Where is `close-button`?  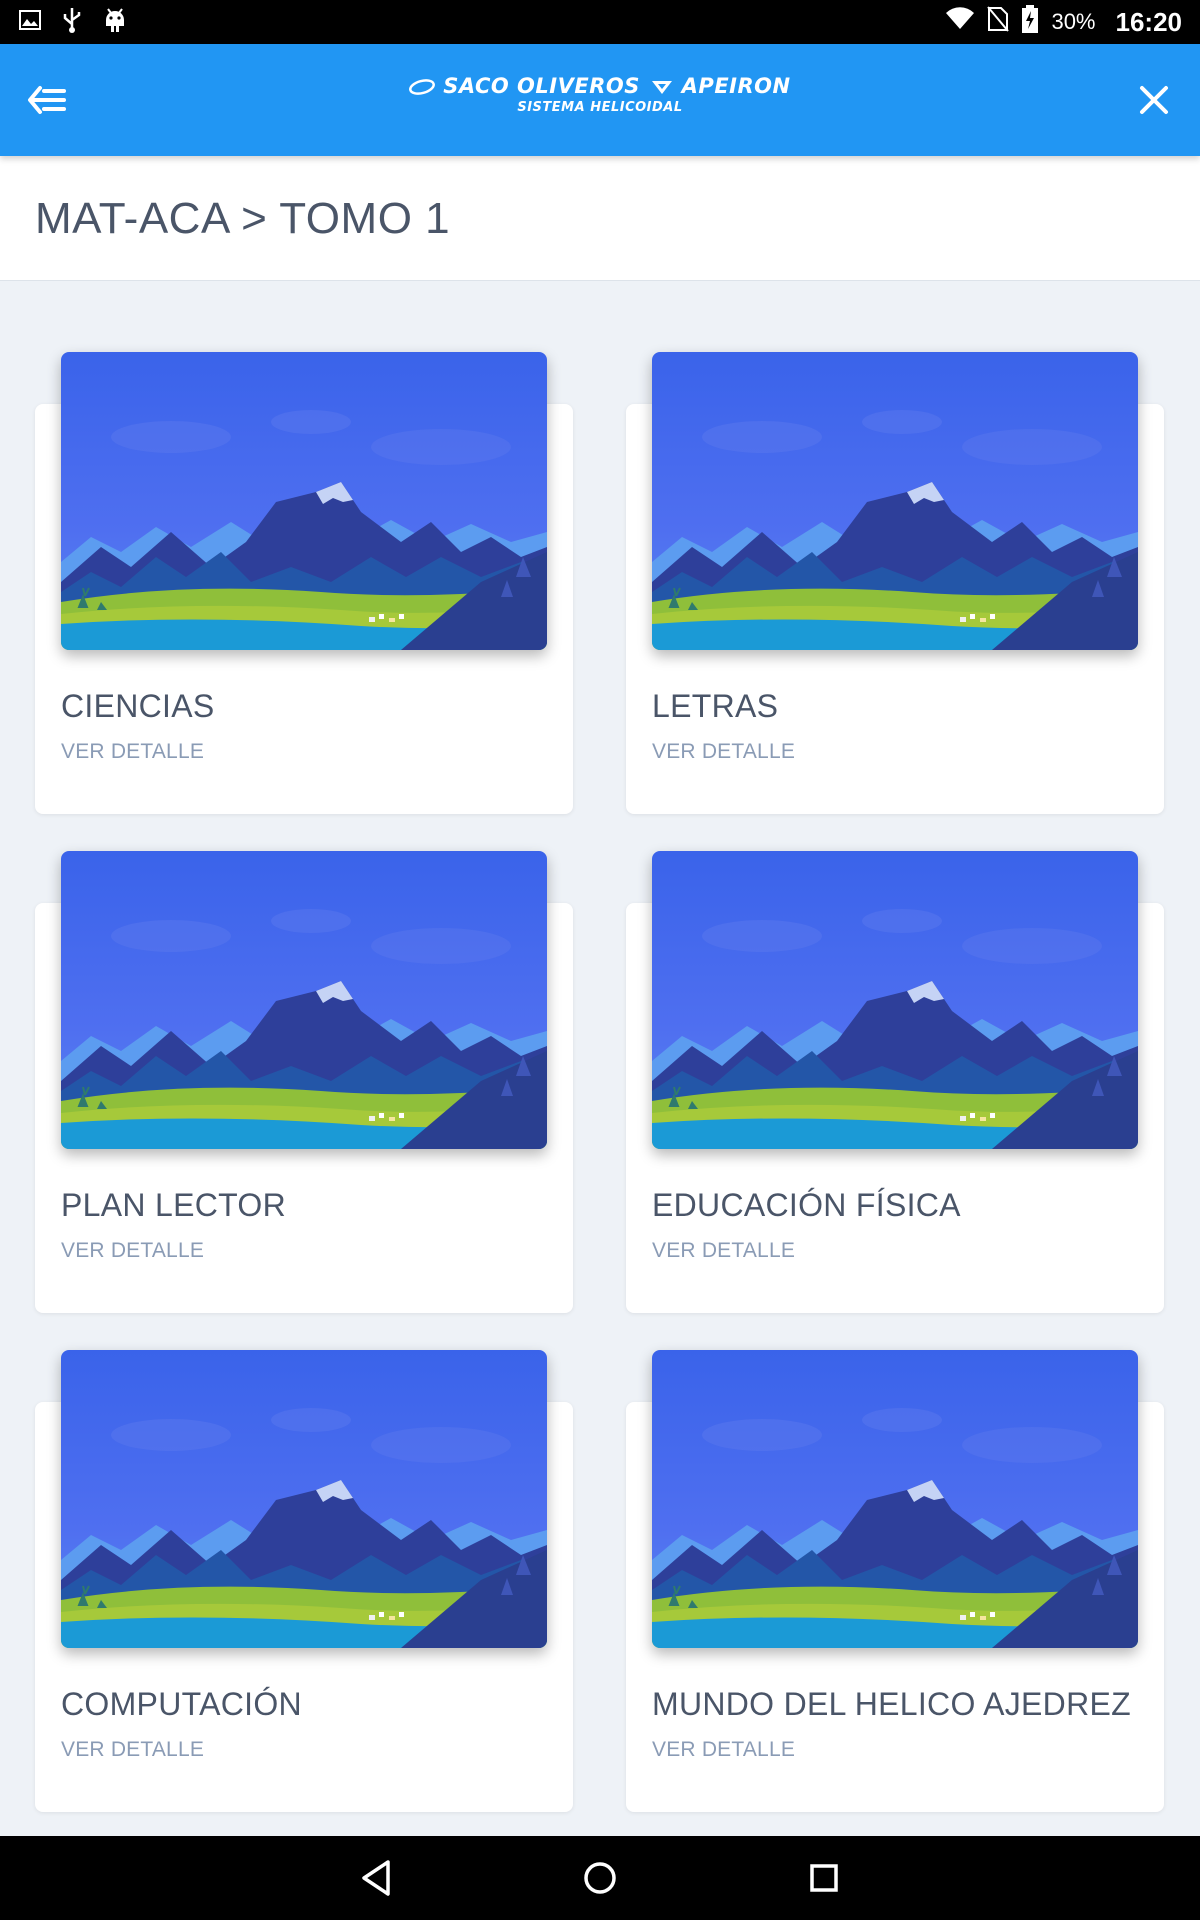 close-button is located at coordinates (1154, 100).